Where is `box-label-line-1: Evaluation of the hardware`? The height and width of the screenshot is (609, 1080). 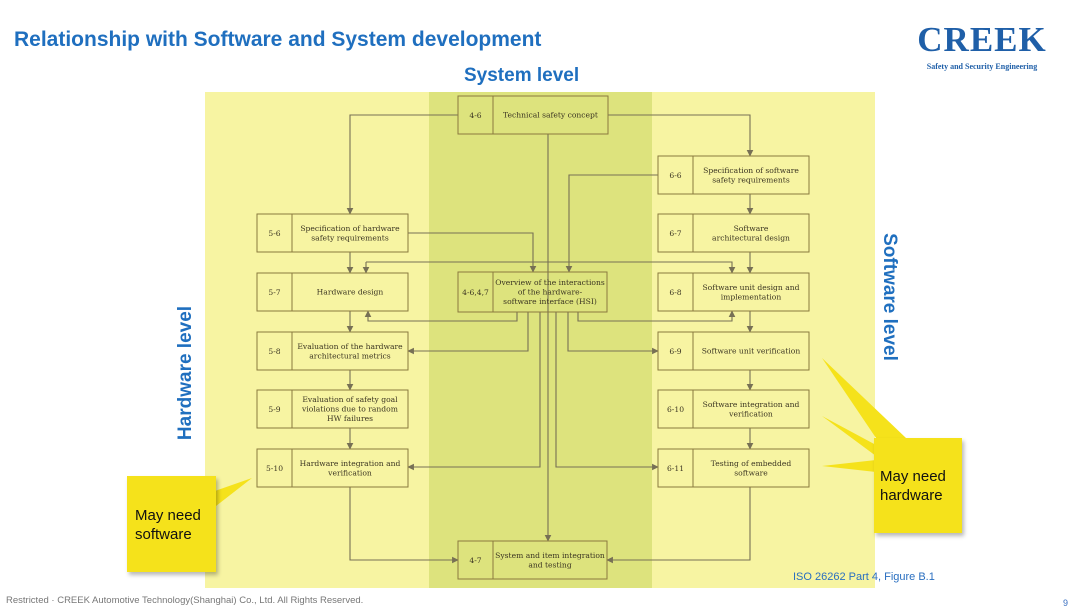 box-label-line-1: Evaluation of the hardware is located at coordinates (350, 346).